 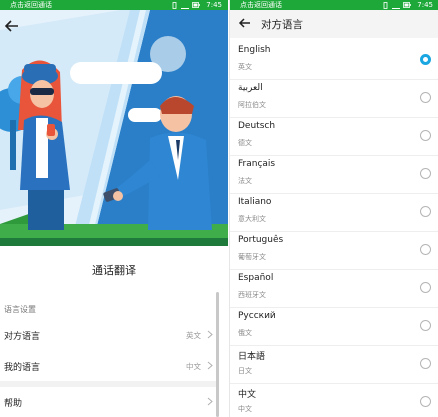 I want to click on language-item: Русский 俄文, so click(x=334, y=326).